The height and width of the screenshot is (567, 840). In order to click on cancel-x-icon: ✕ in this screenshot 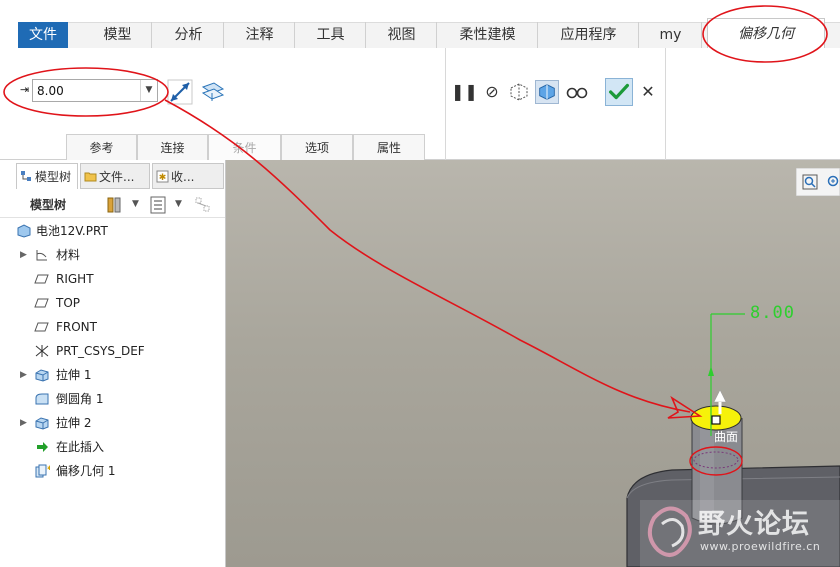, I will do `click(648, 92)`.